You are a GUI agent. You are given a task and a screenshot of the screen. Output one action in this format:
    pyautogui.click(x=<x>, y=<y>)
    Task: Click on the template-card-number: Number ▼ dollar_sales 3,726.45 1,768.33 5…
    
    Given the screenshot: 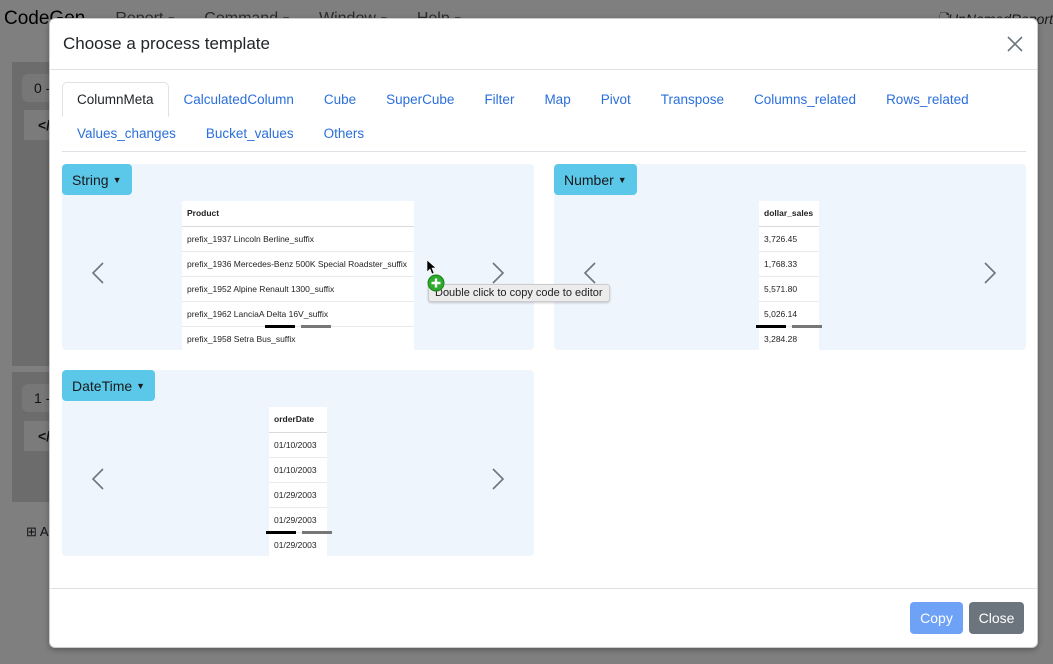 What is the action you would take?
    pyautogui.click(x=790, y=257)
    